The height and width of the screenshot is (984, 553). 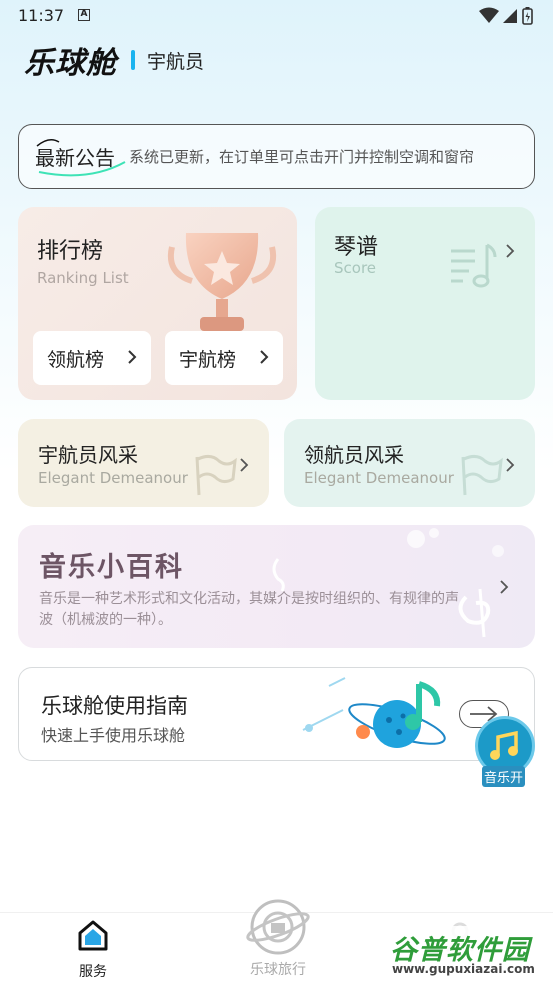 I want to click on score-card: 琴谱 Score, so click(x=425, y=303).